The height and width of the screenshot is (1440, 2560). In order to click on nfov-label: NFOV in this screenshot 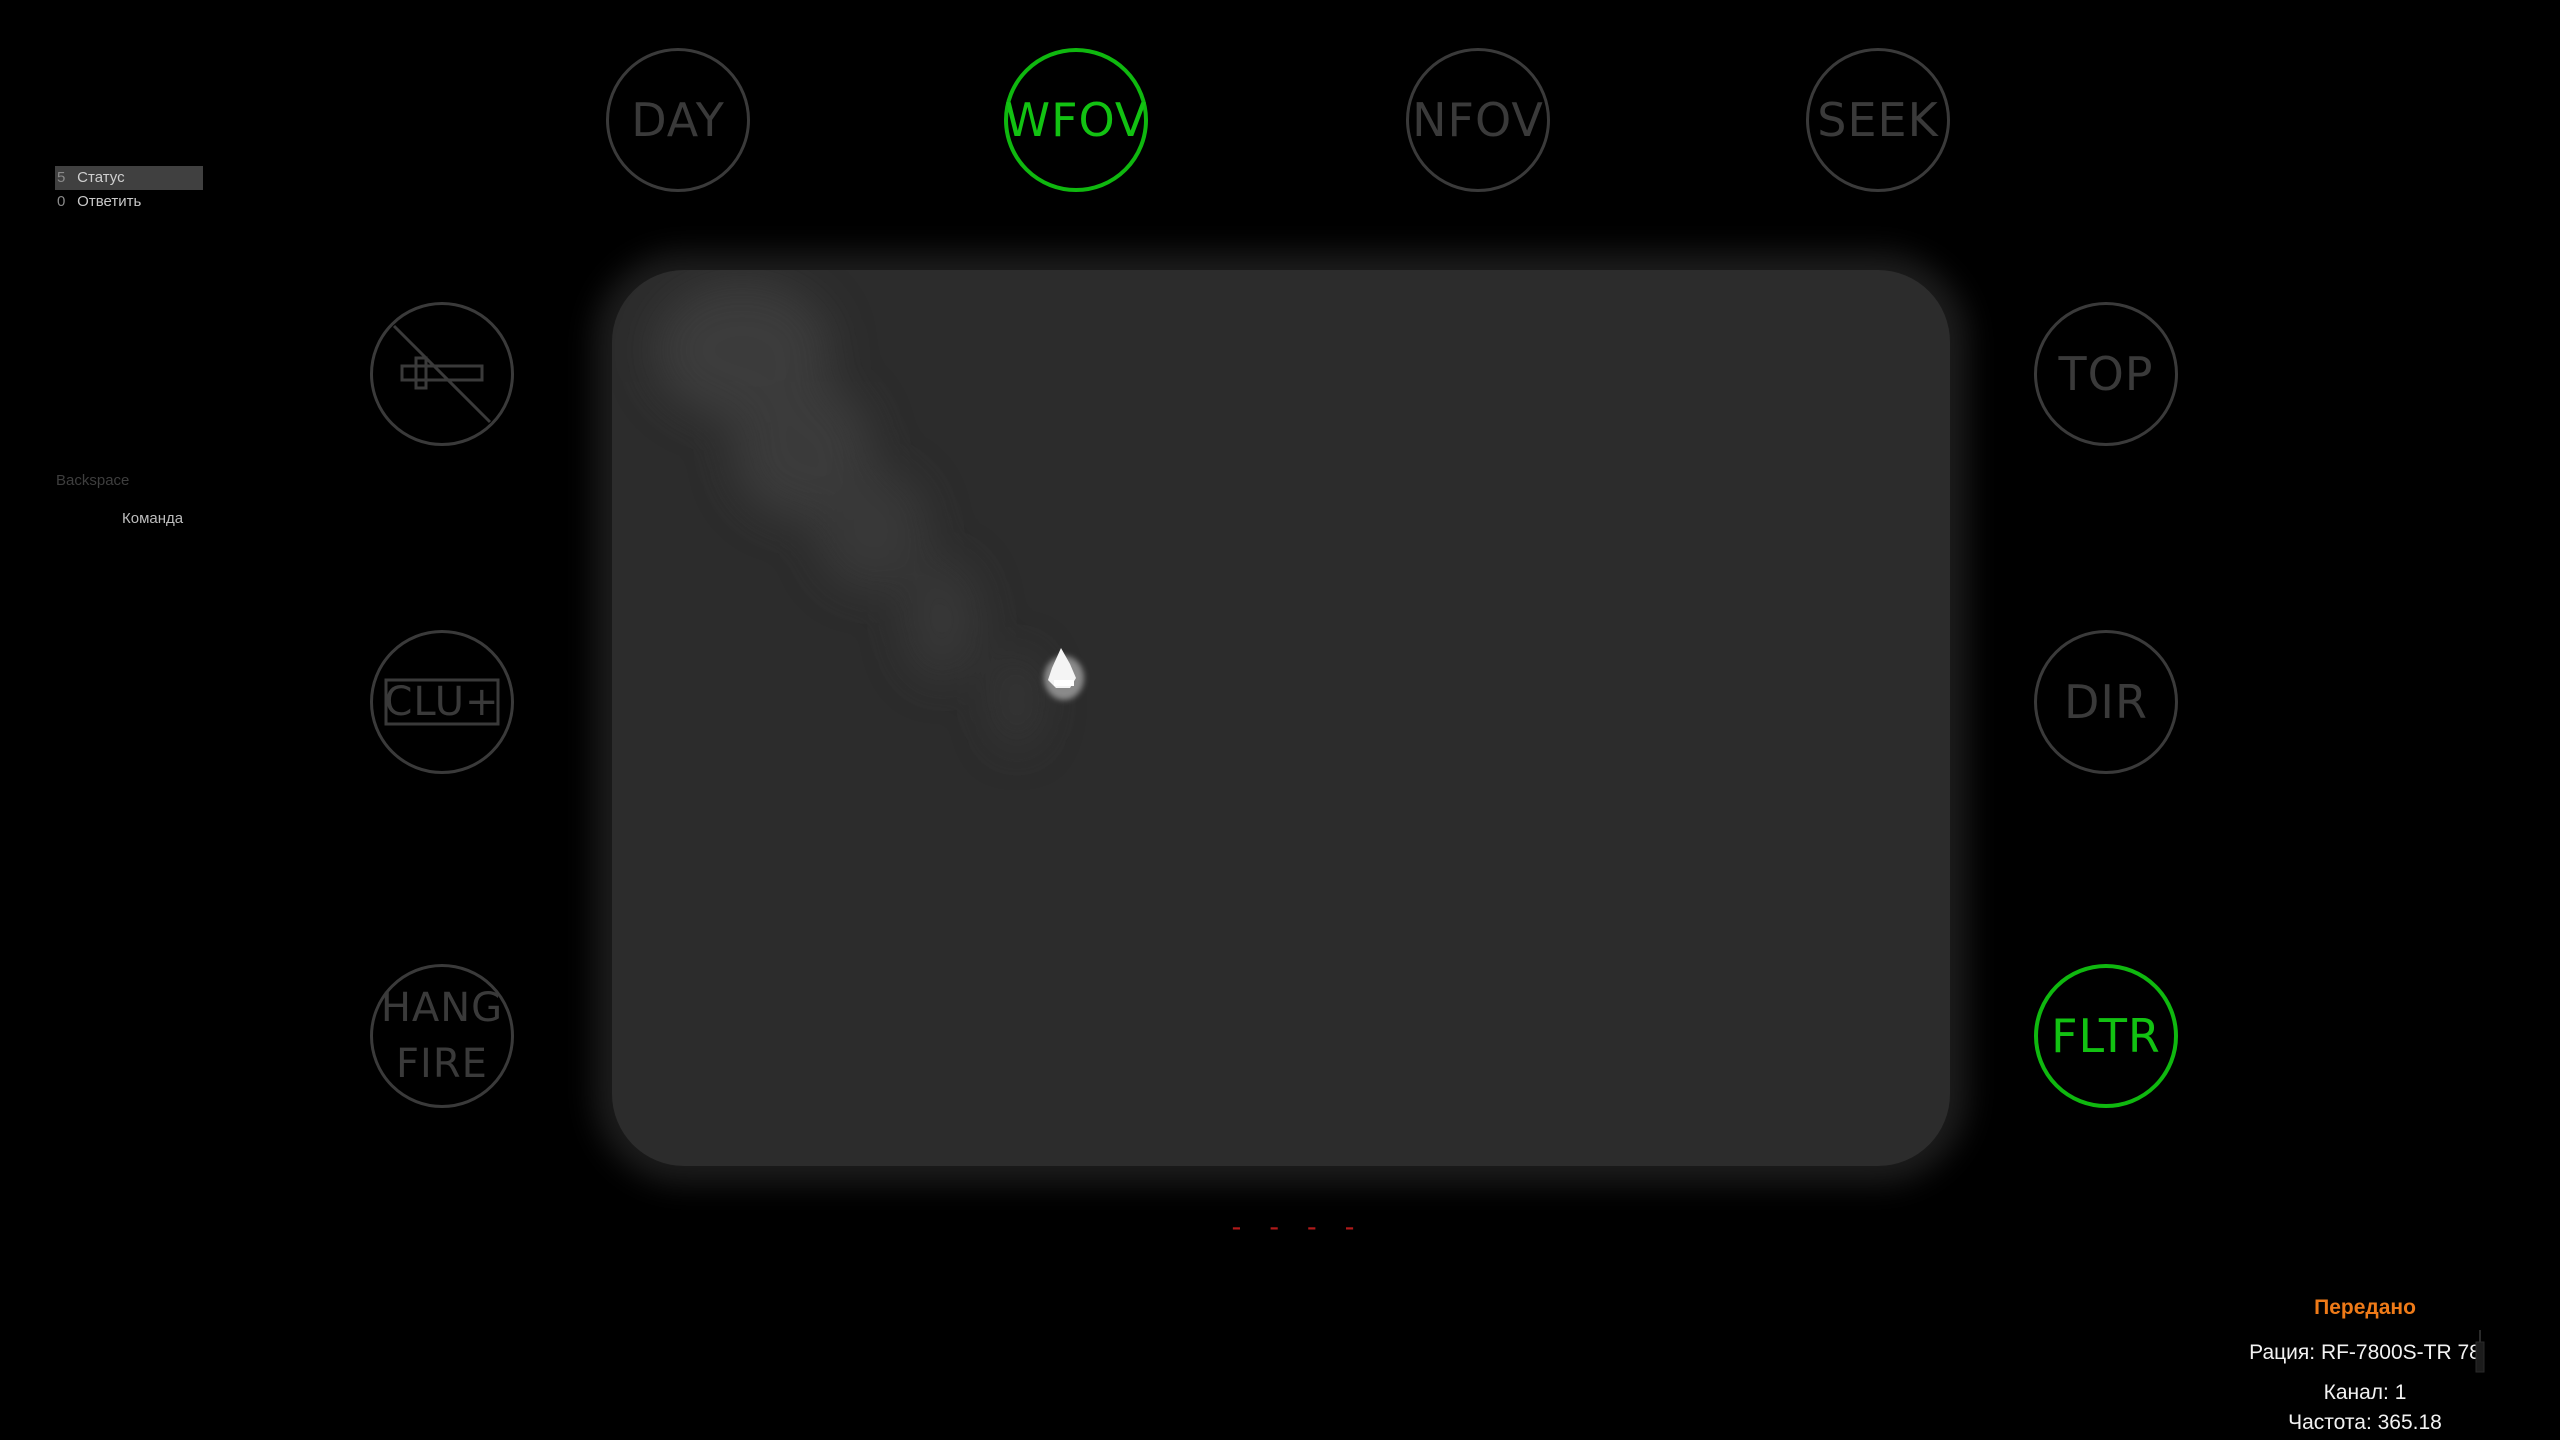, I will do `click(1478, 120)`.